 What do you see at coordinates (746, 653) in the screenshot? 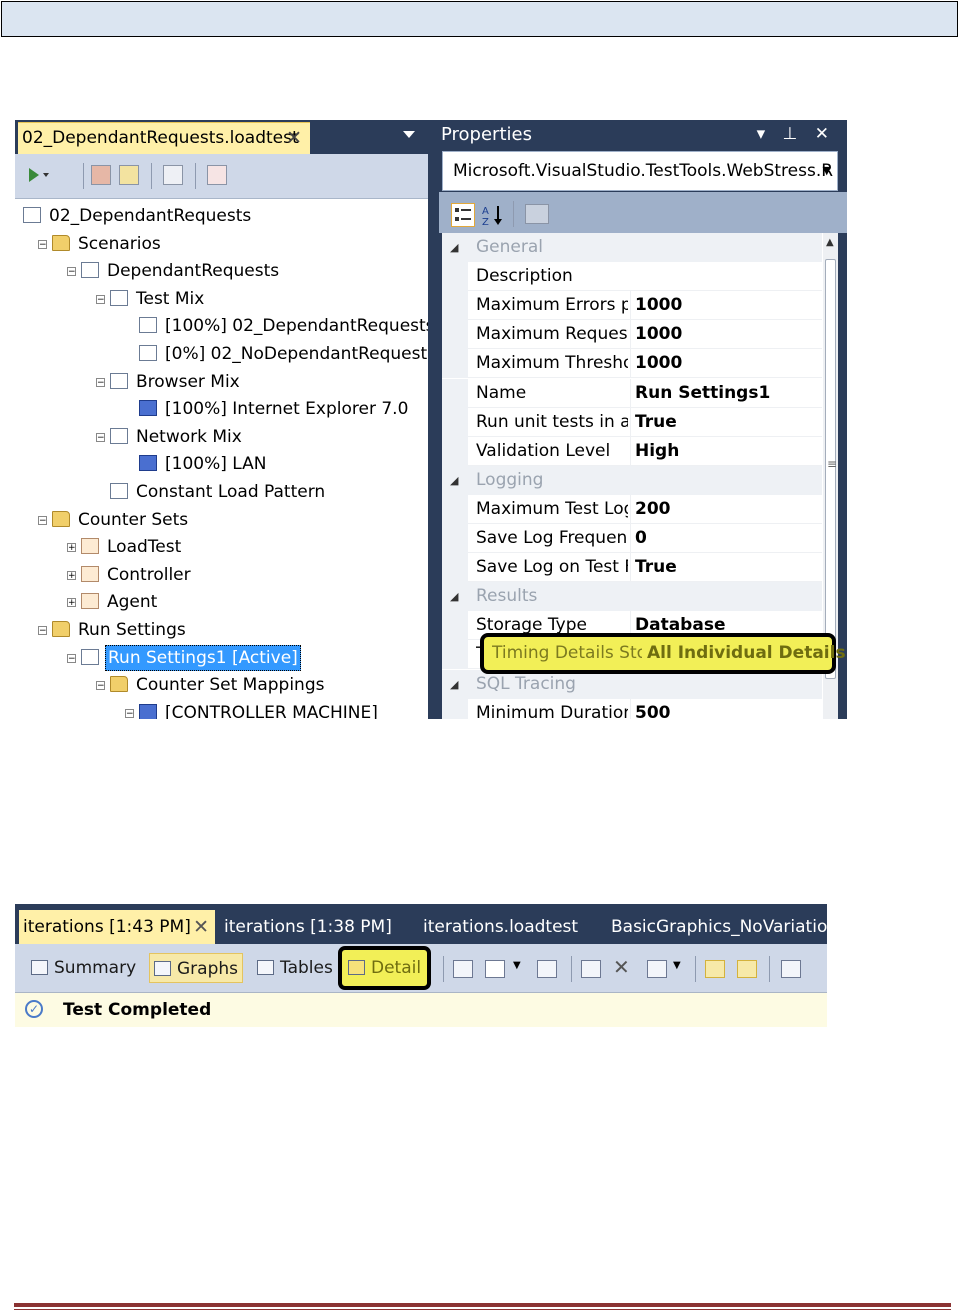
I see `property-value: All Individual Details` at bounding box center [746, 653].